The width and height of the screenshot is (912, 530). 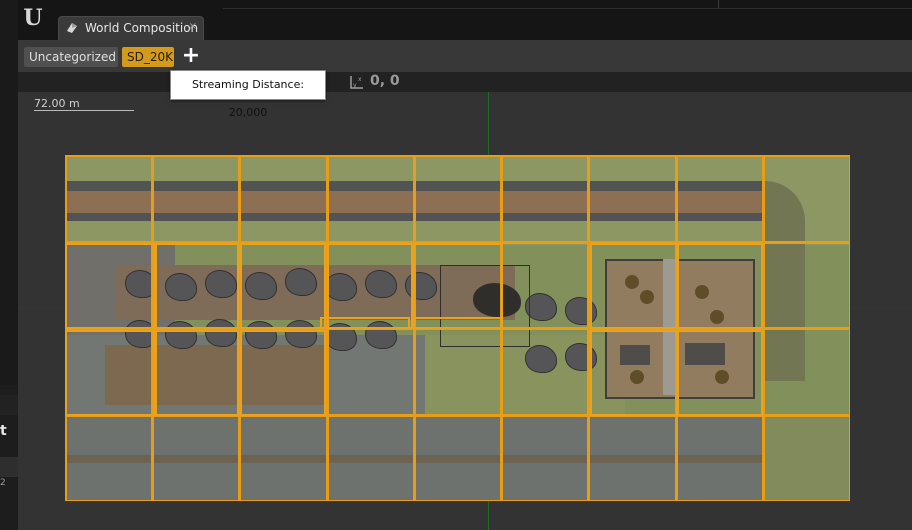 What do you see at coordinates (9, 192) in the screenshot?
I see `left-panel-top` at bounding box center [9, 192].